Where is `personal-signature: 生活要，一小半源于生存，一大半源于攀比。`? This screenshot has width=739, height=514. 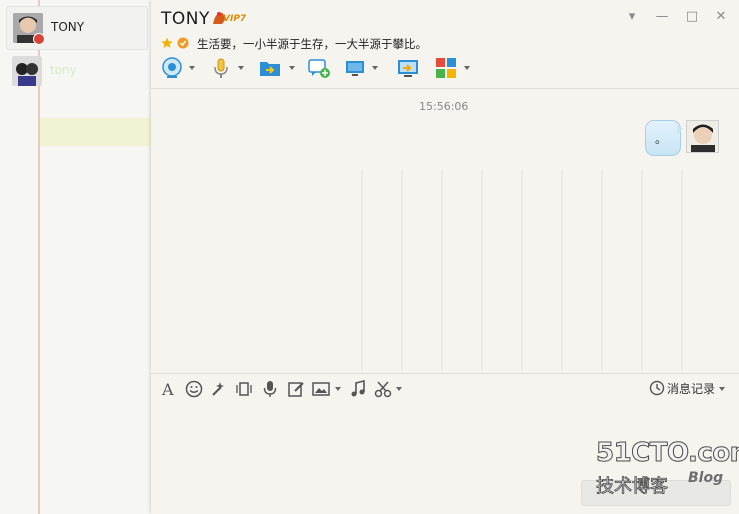
personal-signature: 生活要，一小半源于生存，一大半源于攀比。 is located at coordinates (312, 44).